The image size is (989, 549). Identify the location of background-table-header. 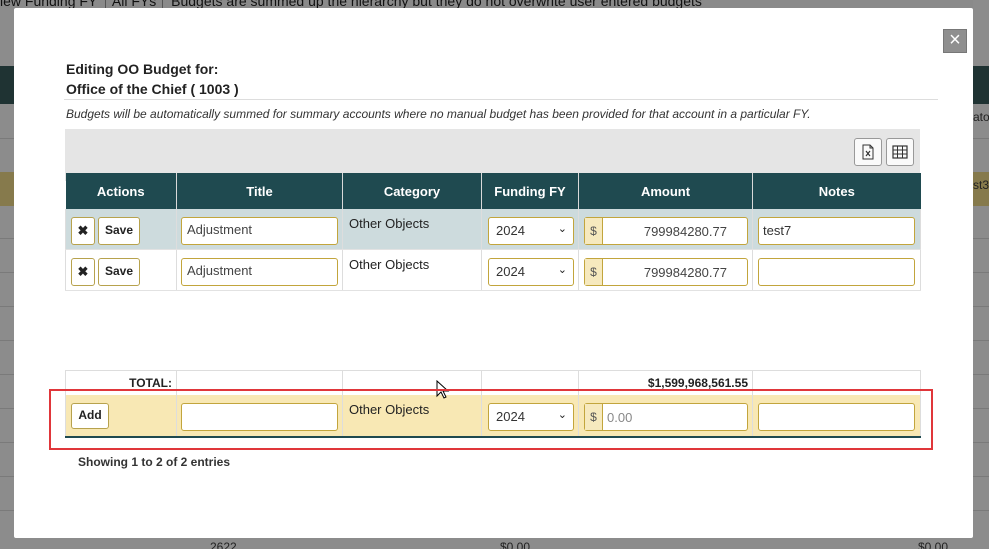
(981, 85).